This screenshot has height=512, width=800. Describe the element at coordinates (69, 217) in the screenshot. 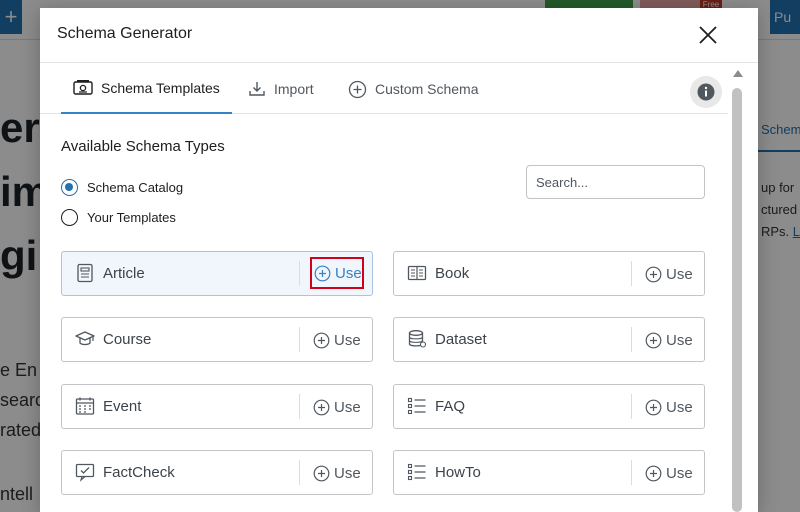

I see `radio-button` at that location.